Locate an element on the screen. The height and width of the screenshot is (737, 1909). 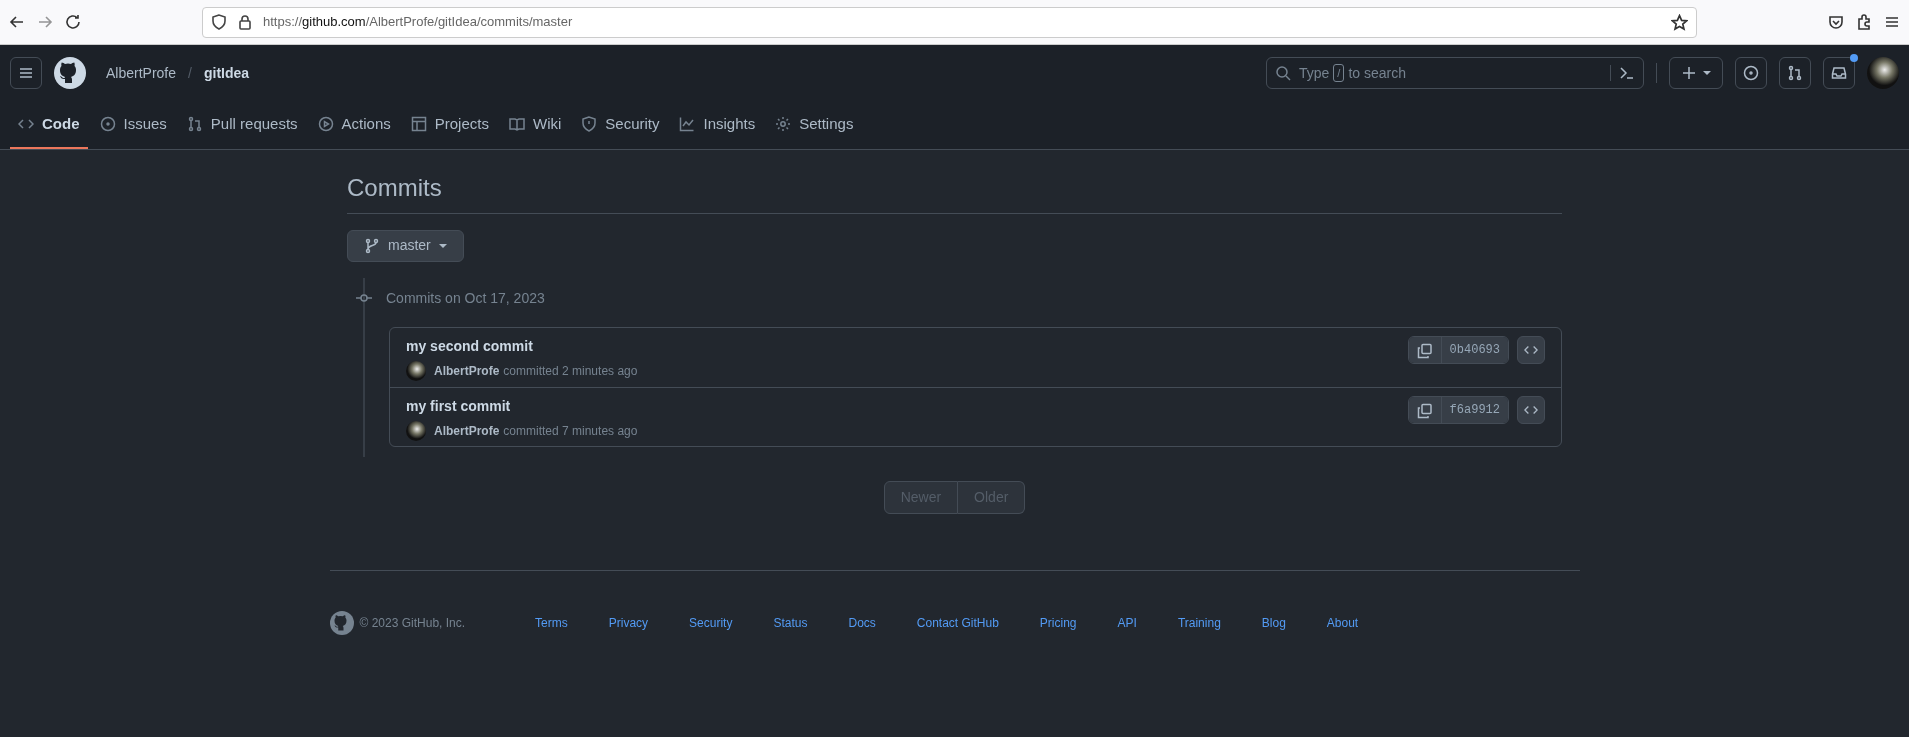
footer-link: Contact GitHub is located at coordinates (957, 622).